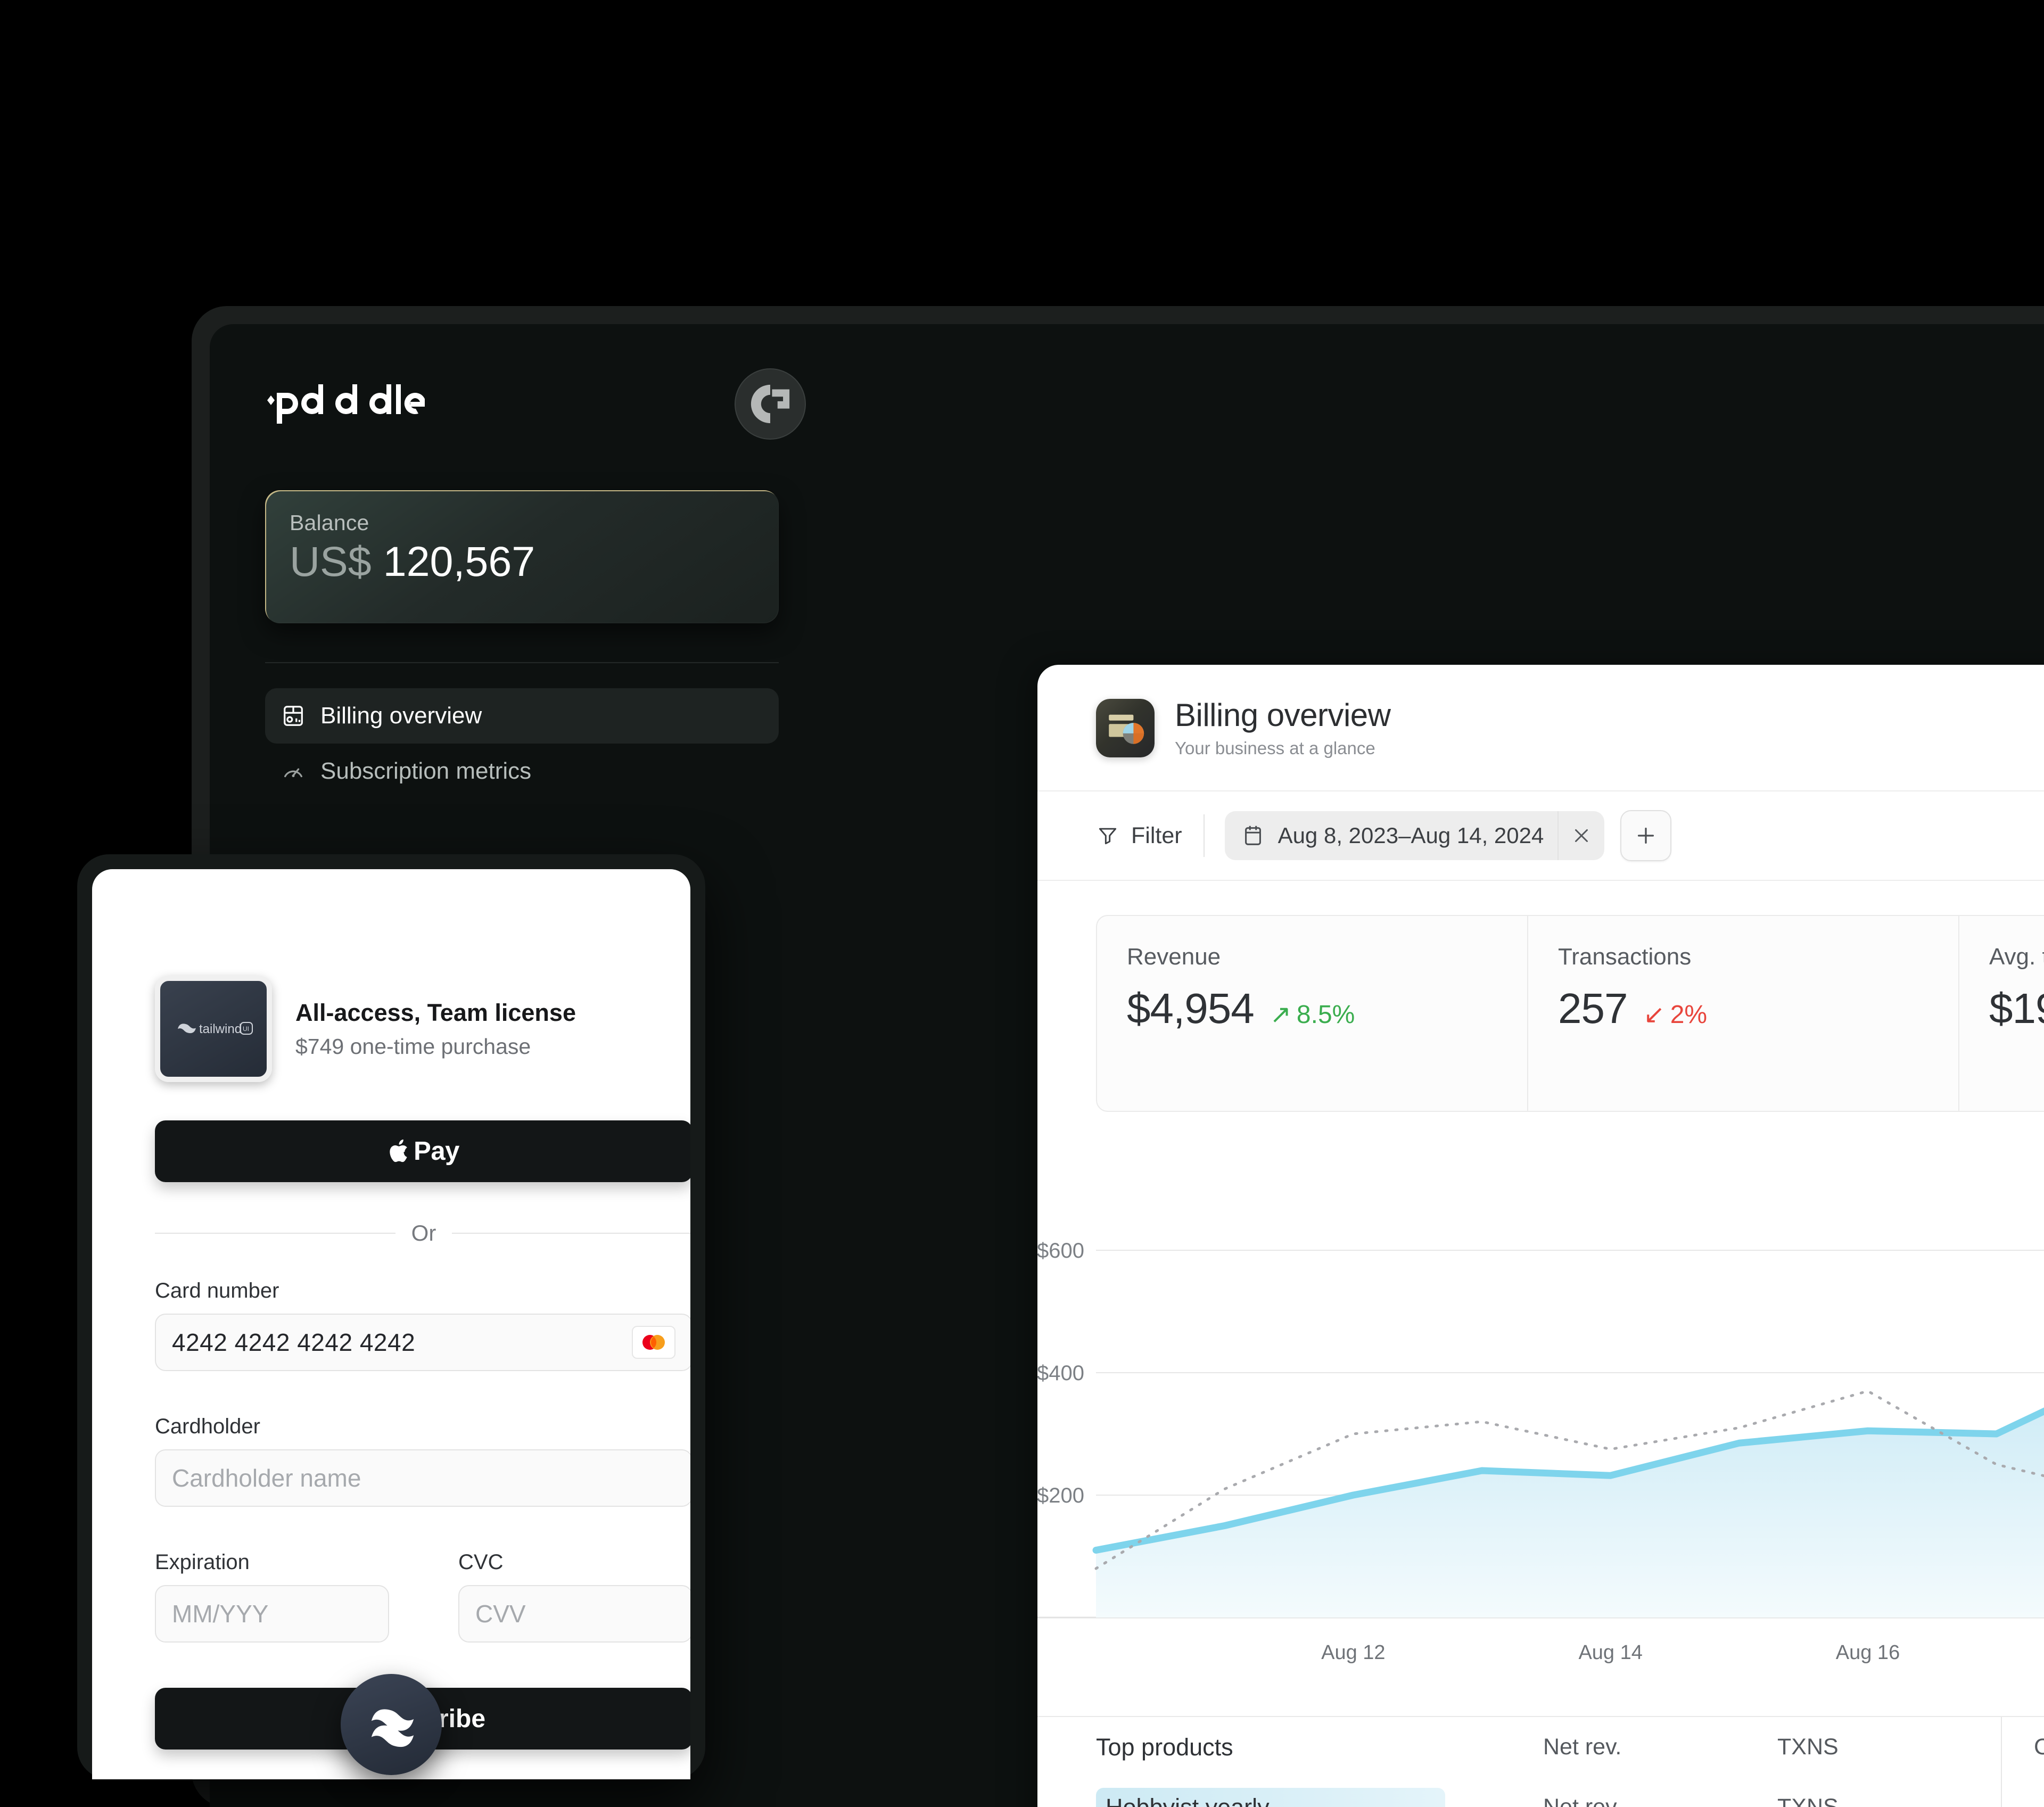 The image size is (2044, 1807). I want to click on or-label: Or, so click(424, 1233).